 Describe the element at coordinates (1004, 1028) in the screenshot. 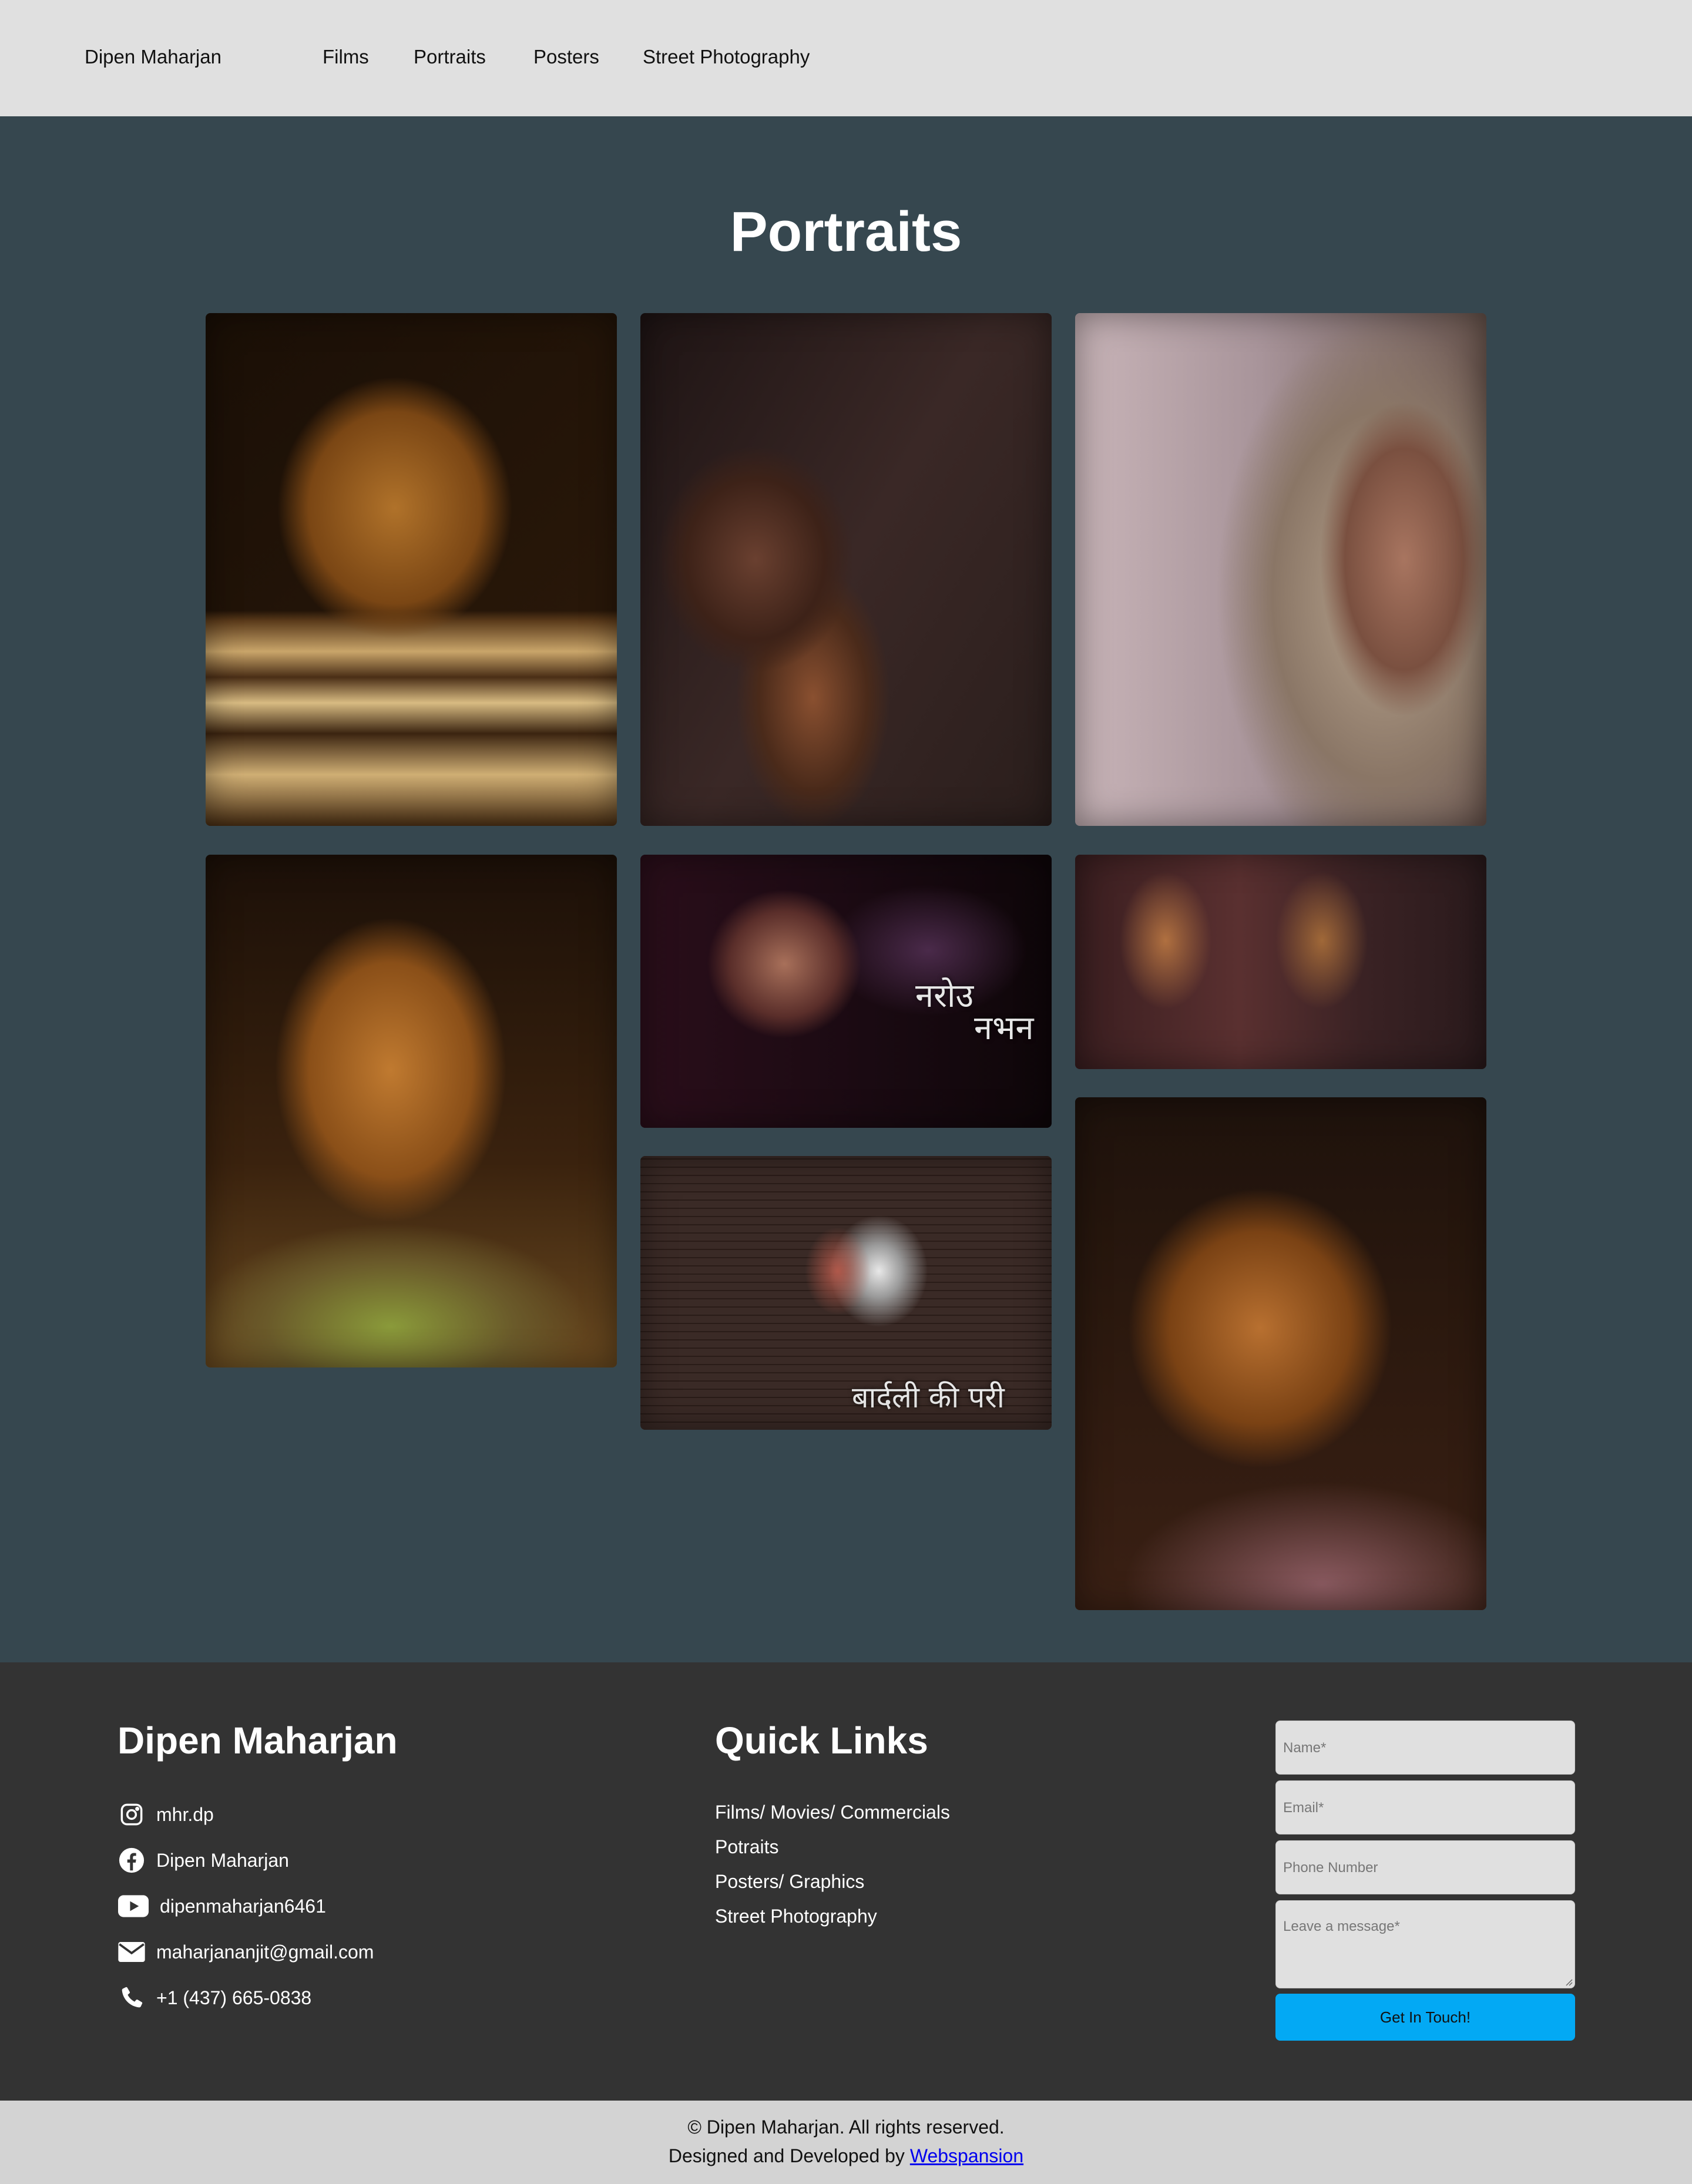

I see `poster-title-line2: नभन` at that location.